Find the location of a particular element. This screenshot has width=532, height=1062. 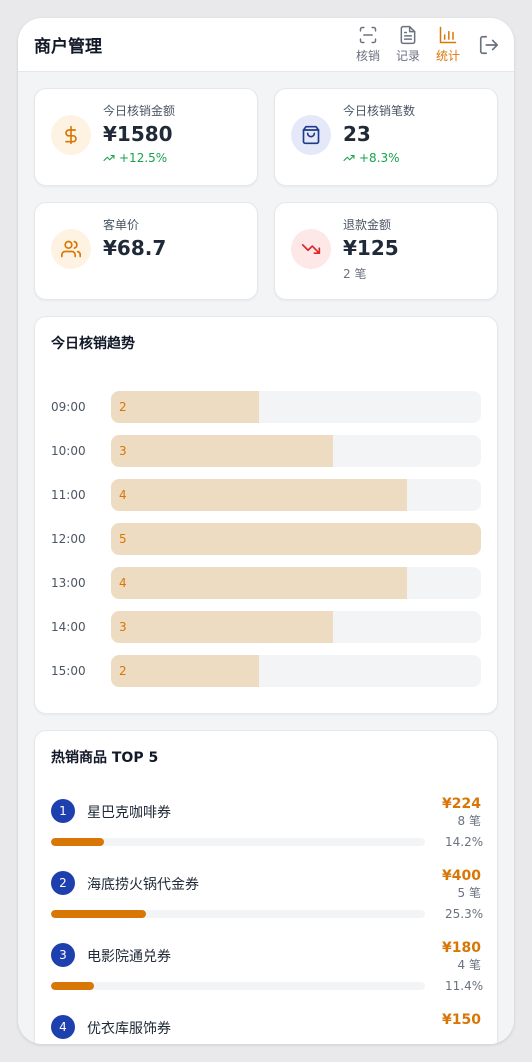

stat-change-value: +12.5% is located at coordinates (143, 158).